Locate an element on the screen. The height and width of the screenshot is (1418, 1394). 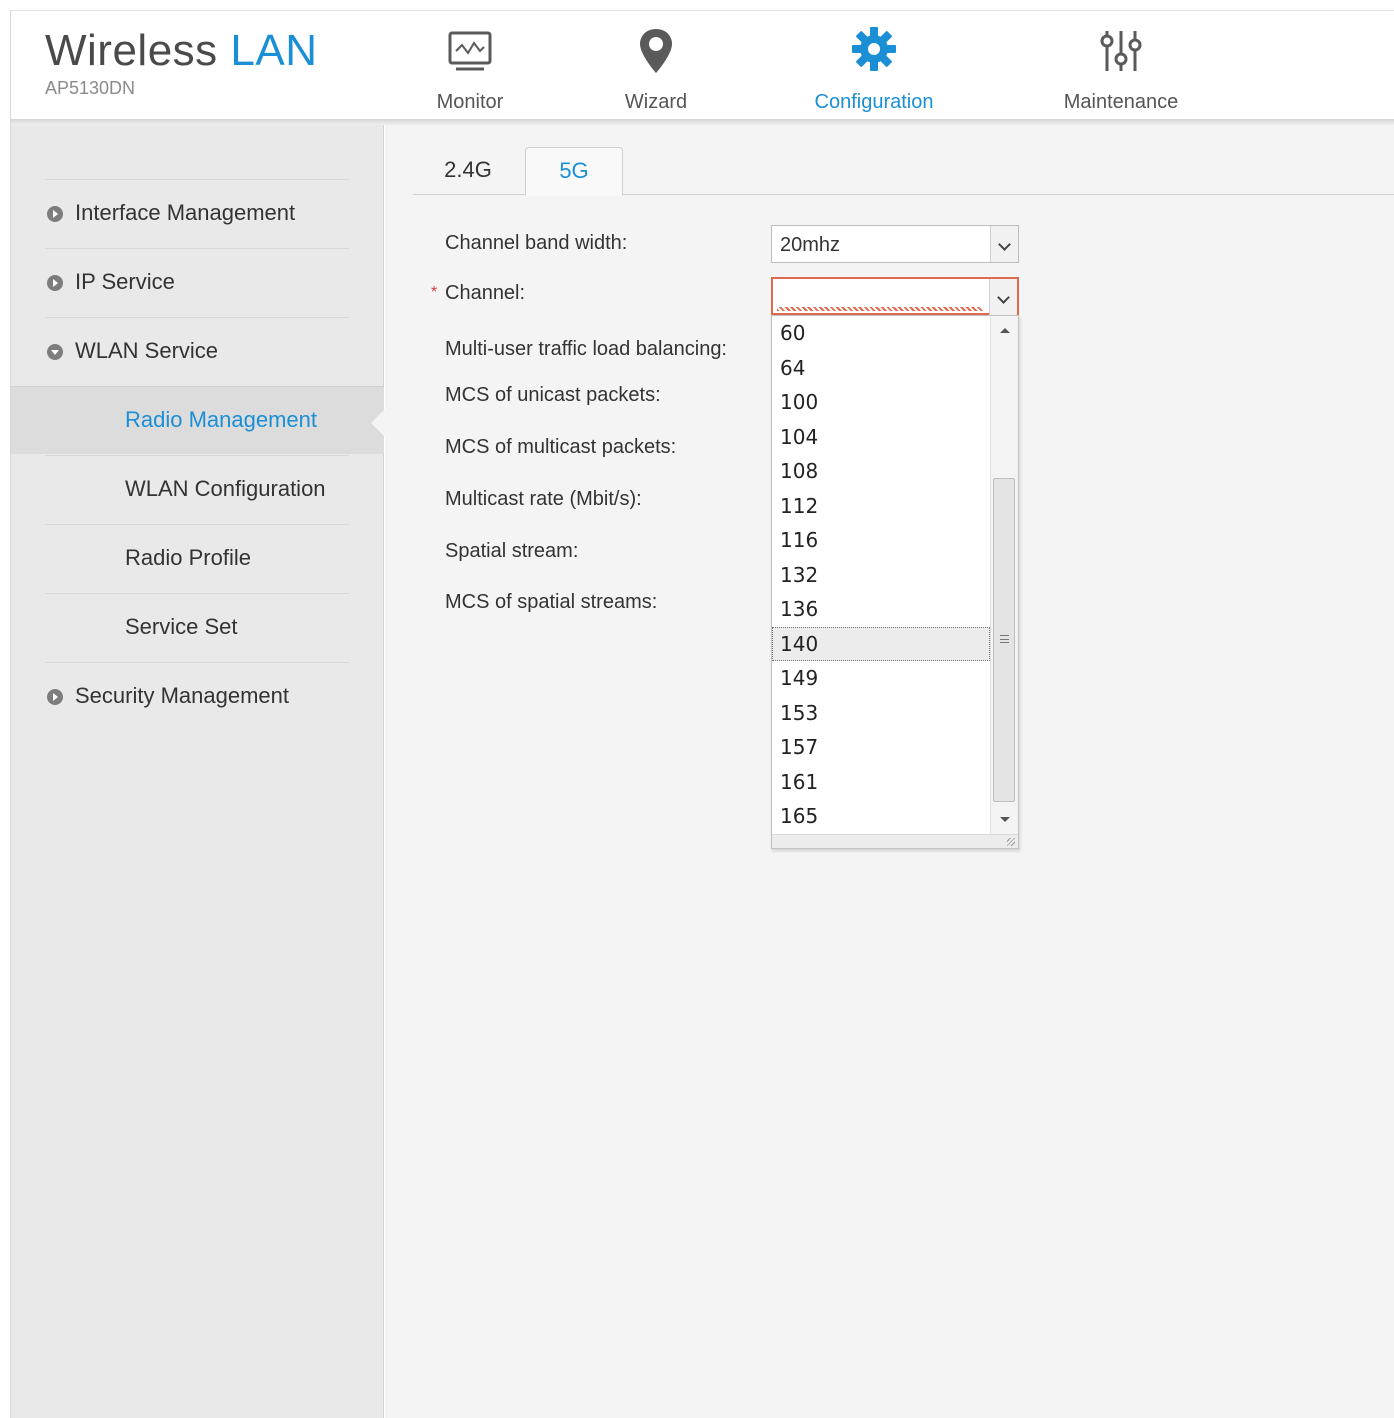
map-pin-icon is located at coordinates (656, 51).